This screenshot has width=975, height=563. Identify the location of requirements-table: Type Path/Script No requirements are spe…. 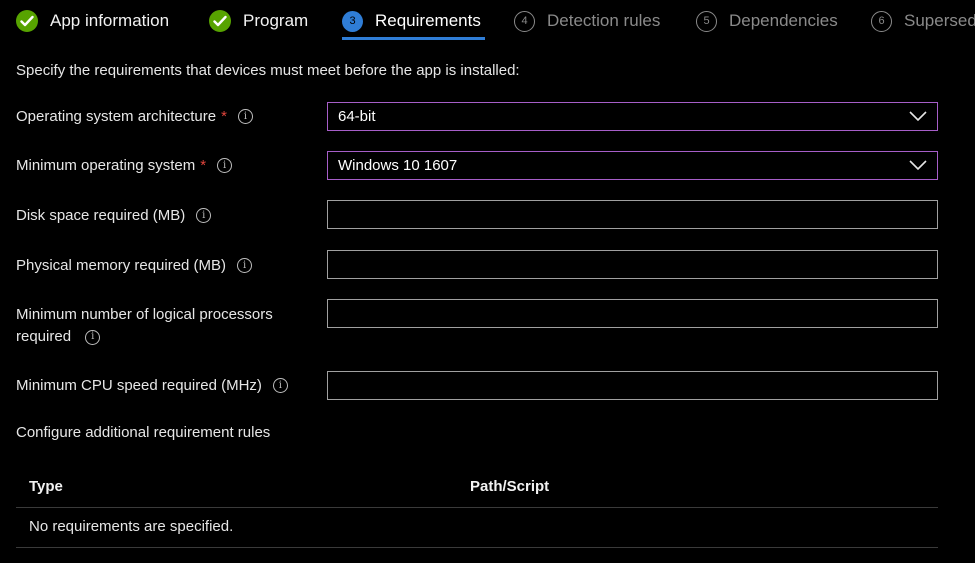
(477, 507).